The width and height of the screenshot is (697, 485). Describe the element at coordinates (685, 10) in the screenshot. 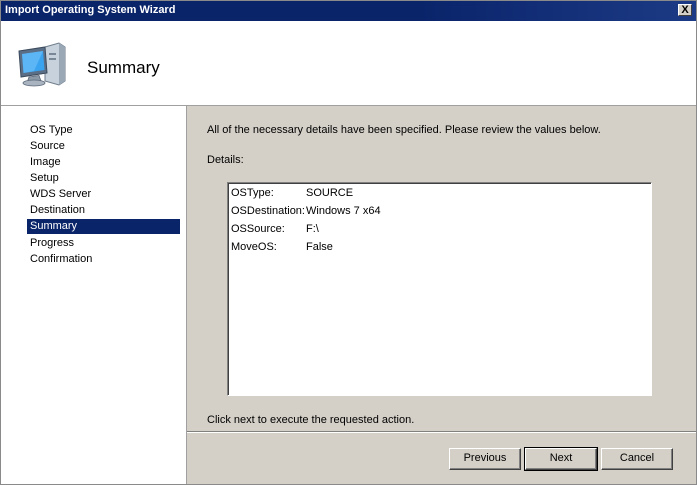

I see `close-button: X` at that location.